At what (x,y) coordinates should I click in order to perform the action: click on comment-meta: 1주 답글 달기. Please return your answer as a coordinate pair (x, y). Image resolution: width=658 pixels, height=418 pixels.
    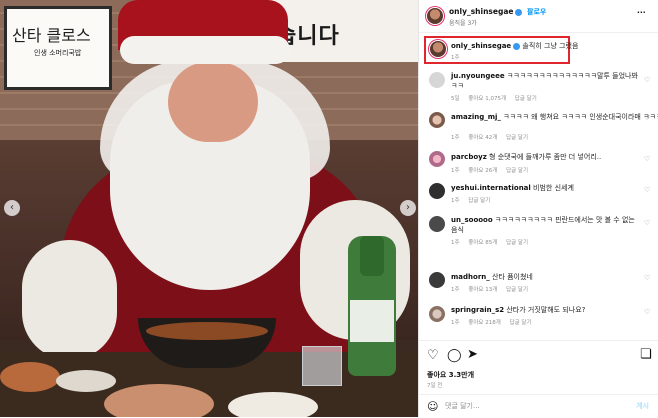
    Looking at the image, I should click on (474, 200).